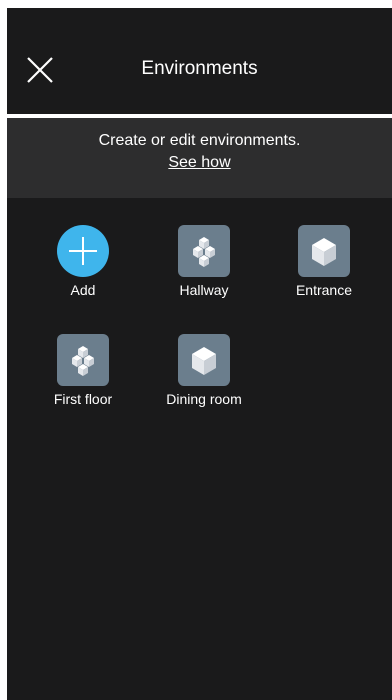 The width and height of the screenshot is (392, 700). I want to click on plus-icon, so click(83, 251).